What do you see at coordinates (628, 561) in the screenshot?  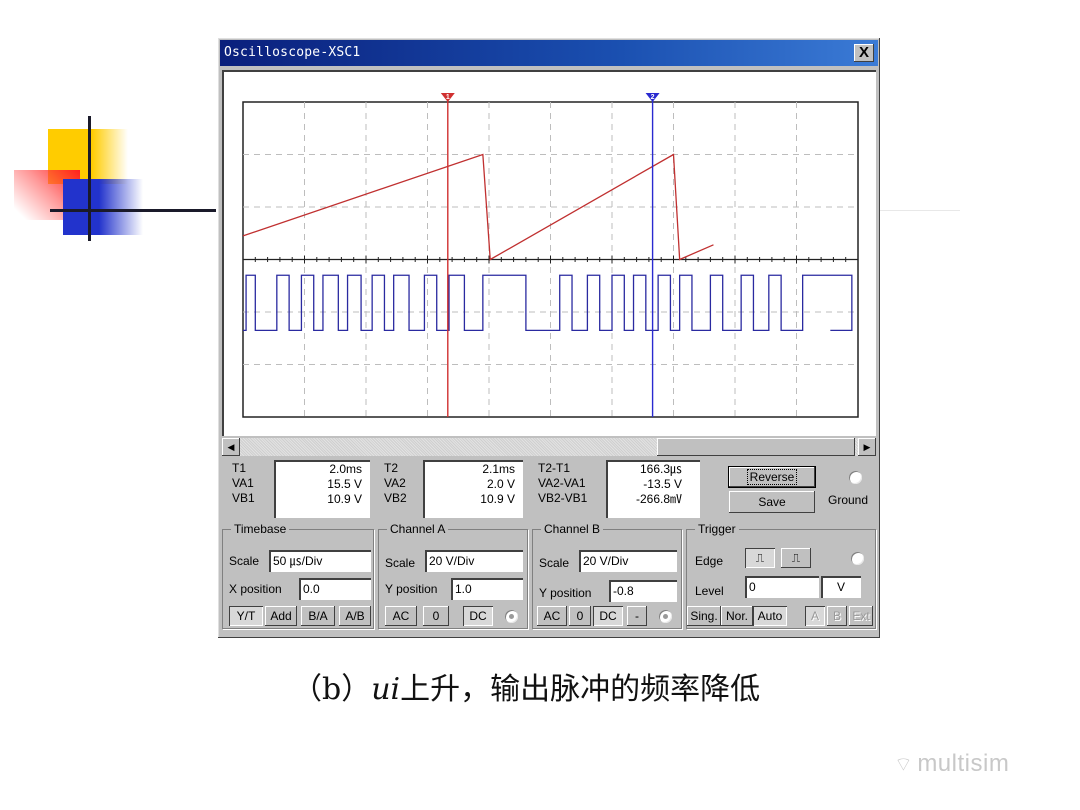 I see `channel-b-scale-field: 20 V/Div` at bounding box center [628, 561].